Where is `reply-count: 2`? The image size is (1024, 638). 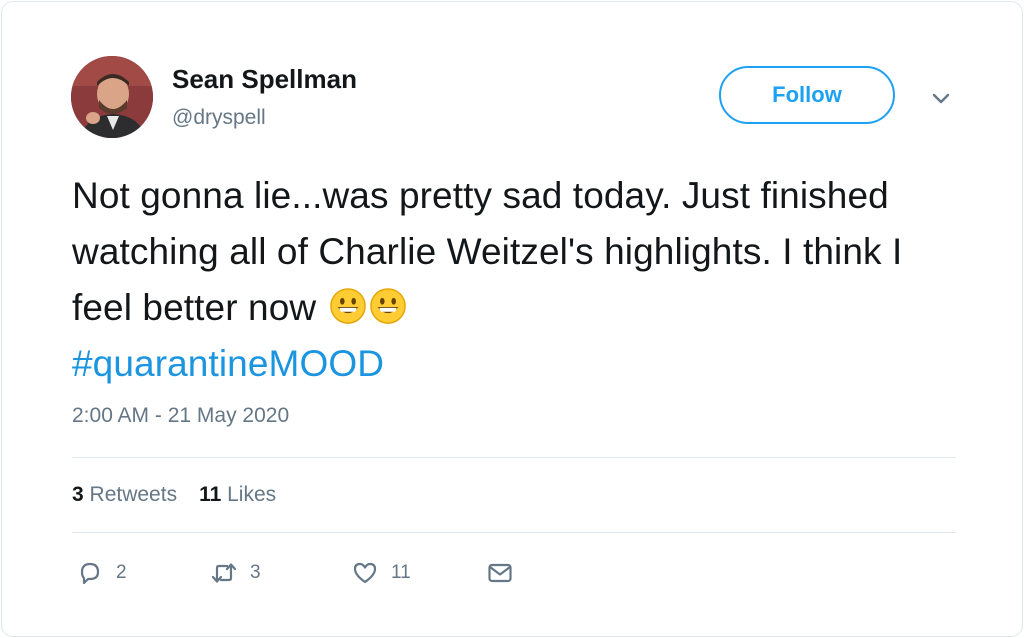
reply-count: 2 is located at coordinates (121, 572).